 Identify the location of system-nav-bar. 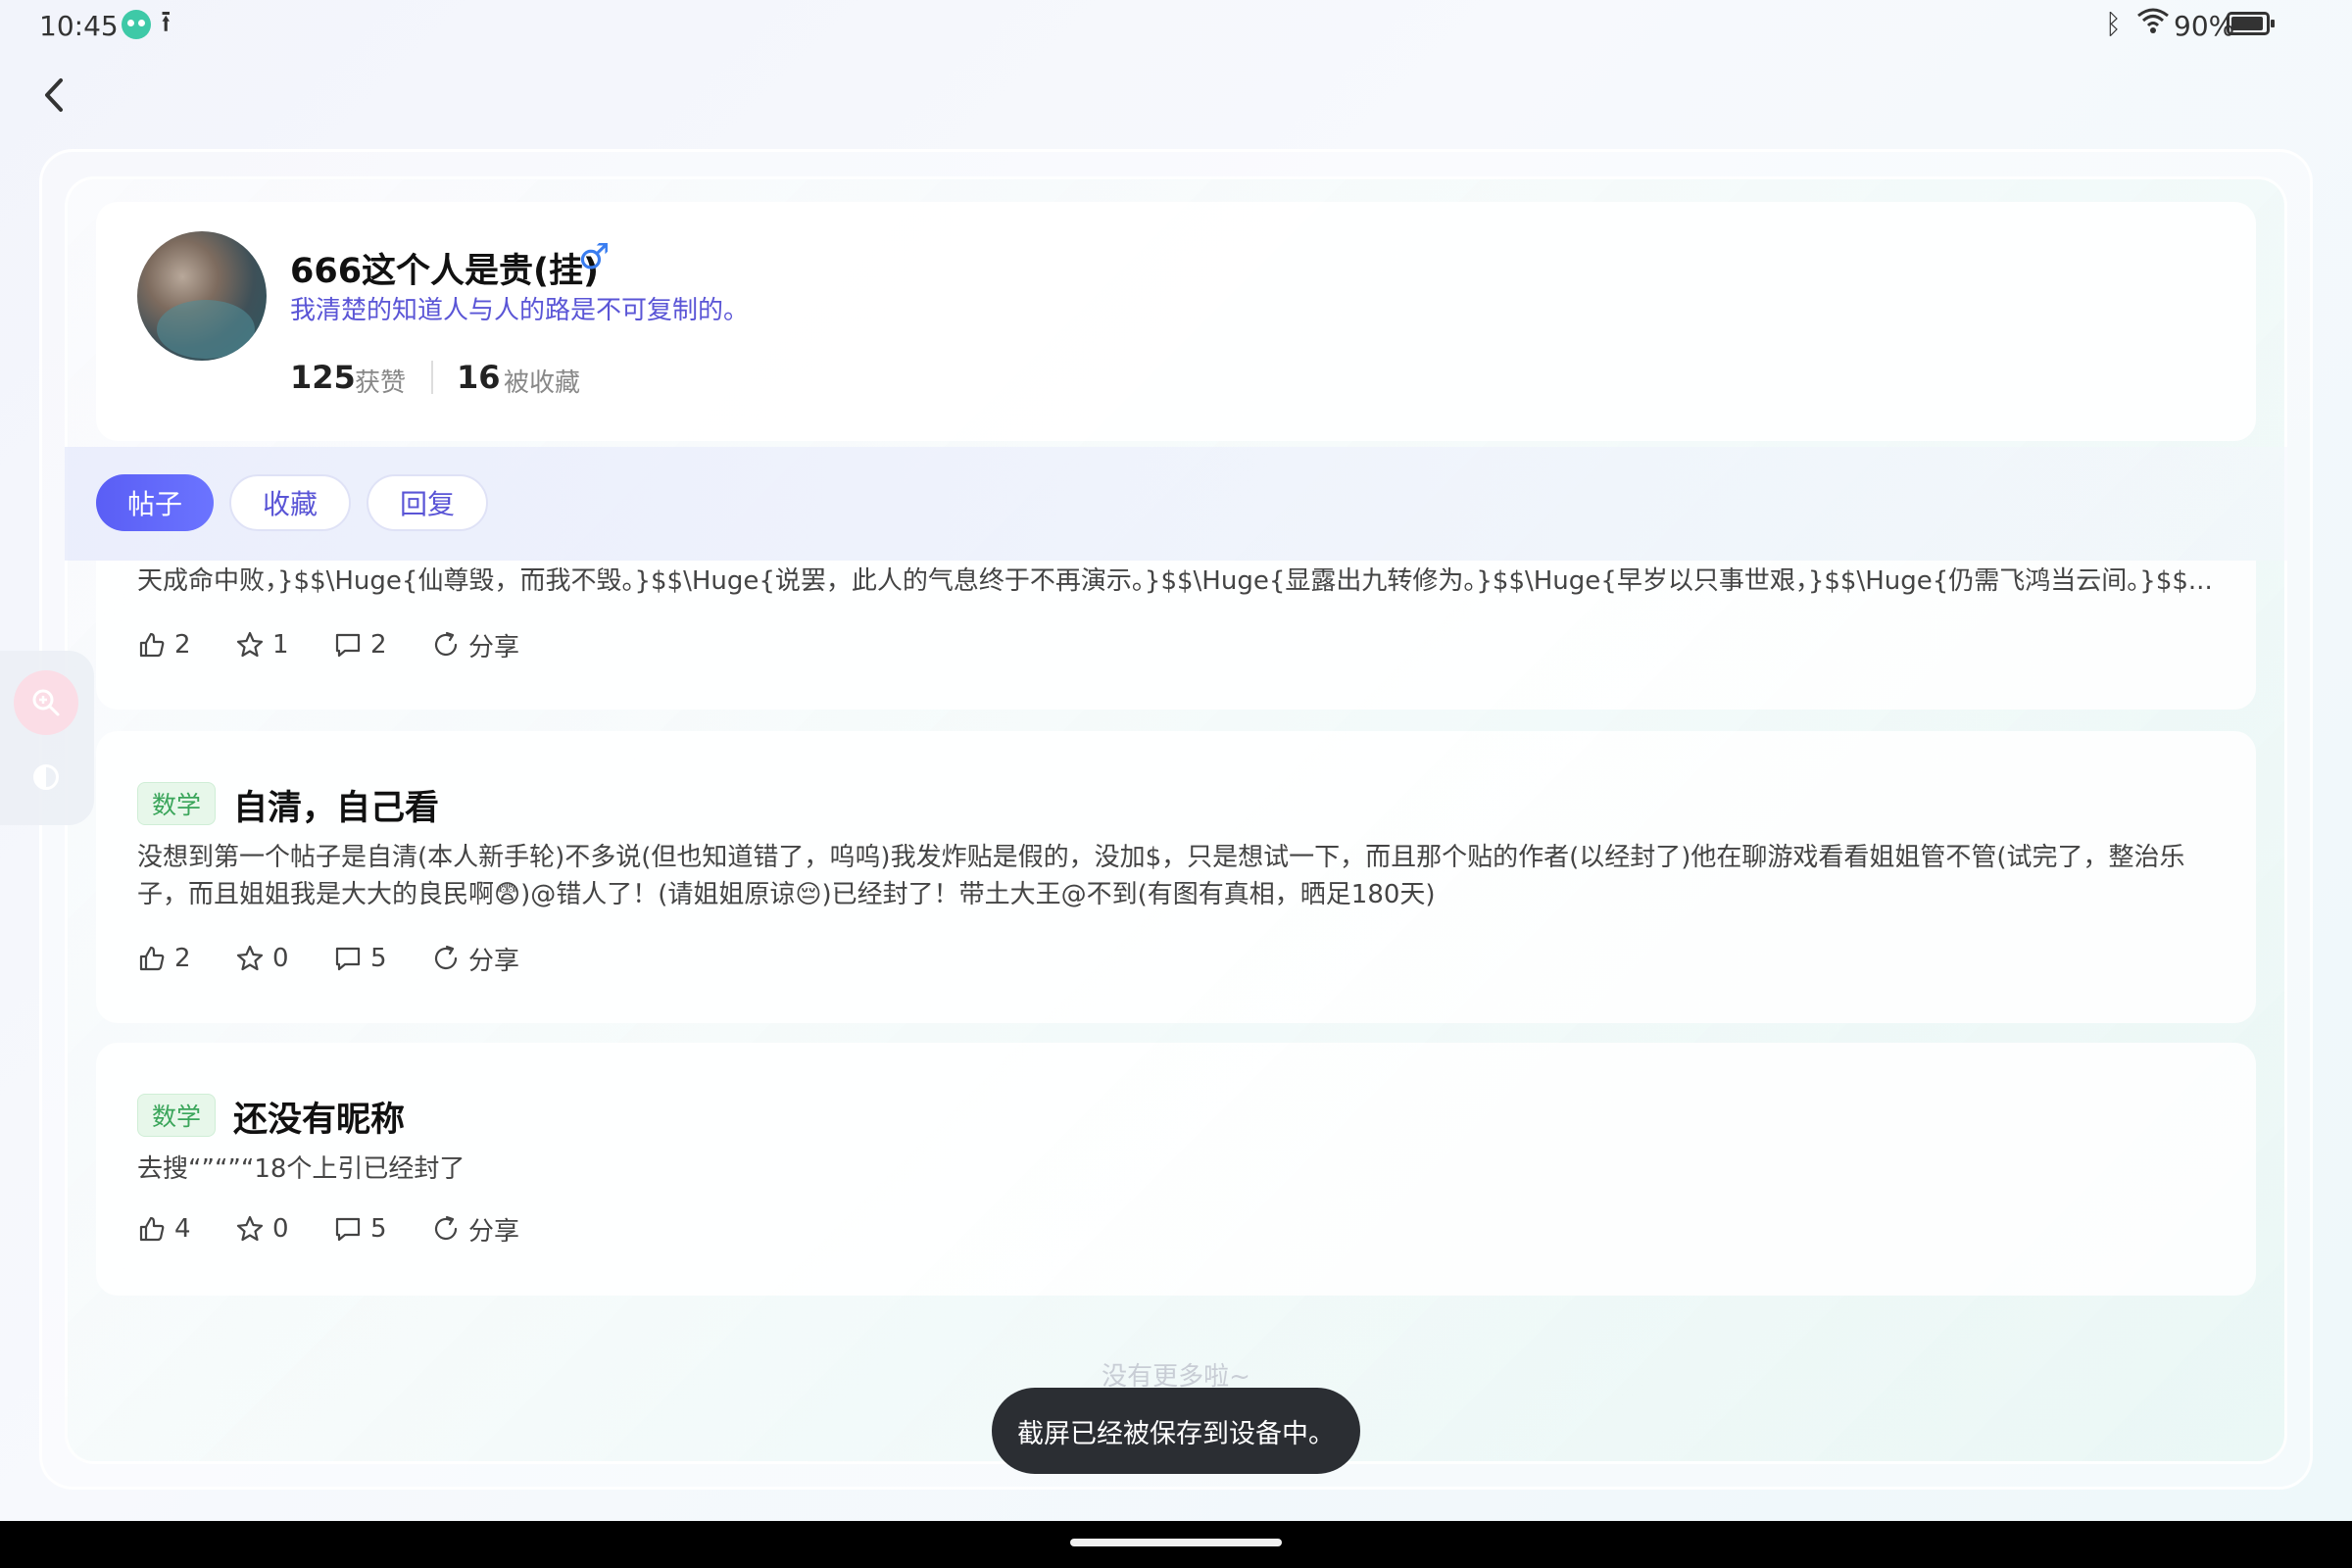
(1176, 1544).